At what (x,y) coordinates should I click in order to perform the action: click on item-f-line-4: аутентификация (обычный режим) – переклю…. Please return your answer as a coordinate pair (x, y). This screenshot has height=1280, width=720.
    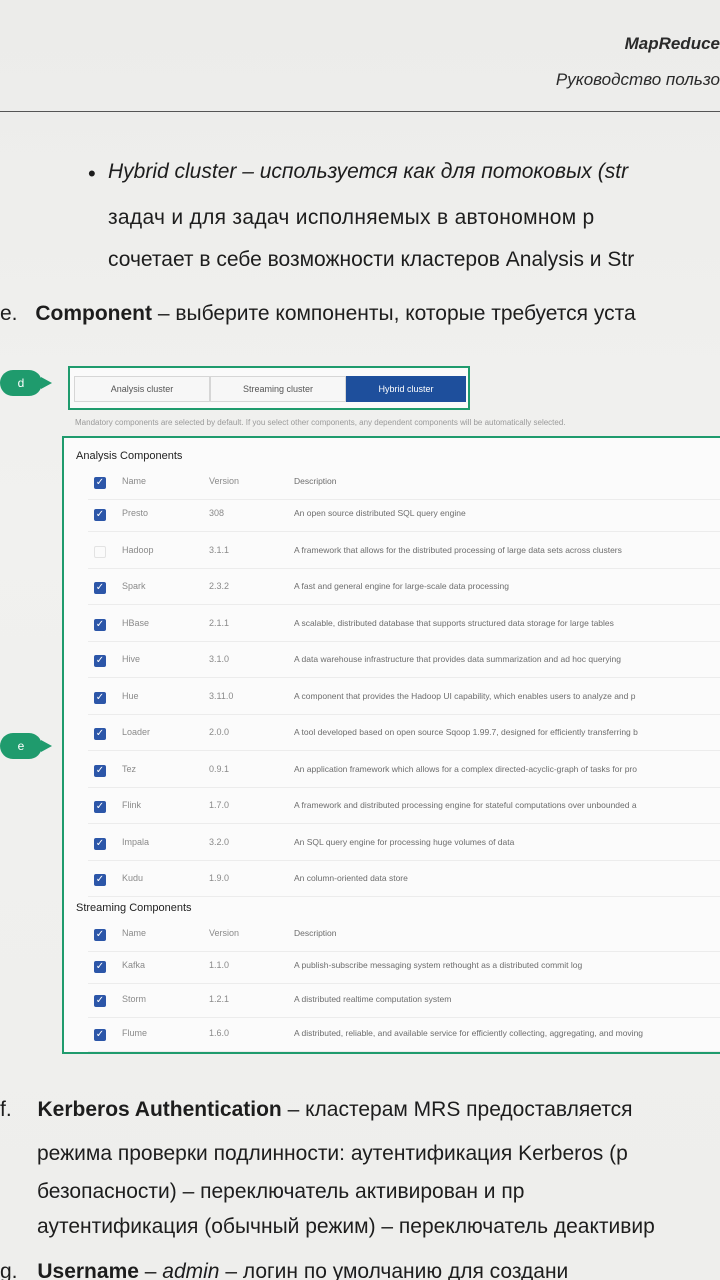
    Looking at the image, I should click on (346, 1226).